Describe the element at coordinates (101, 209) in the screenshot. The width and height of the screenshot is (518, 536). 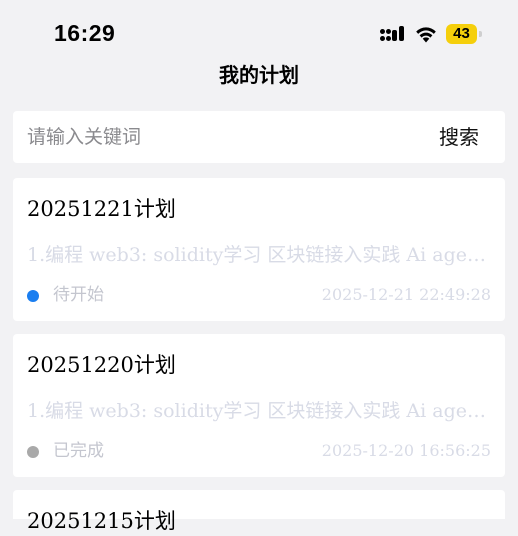
I see `plan-title: 20251221计划` at that location.